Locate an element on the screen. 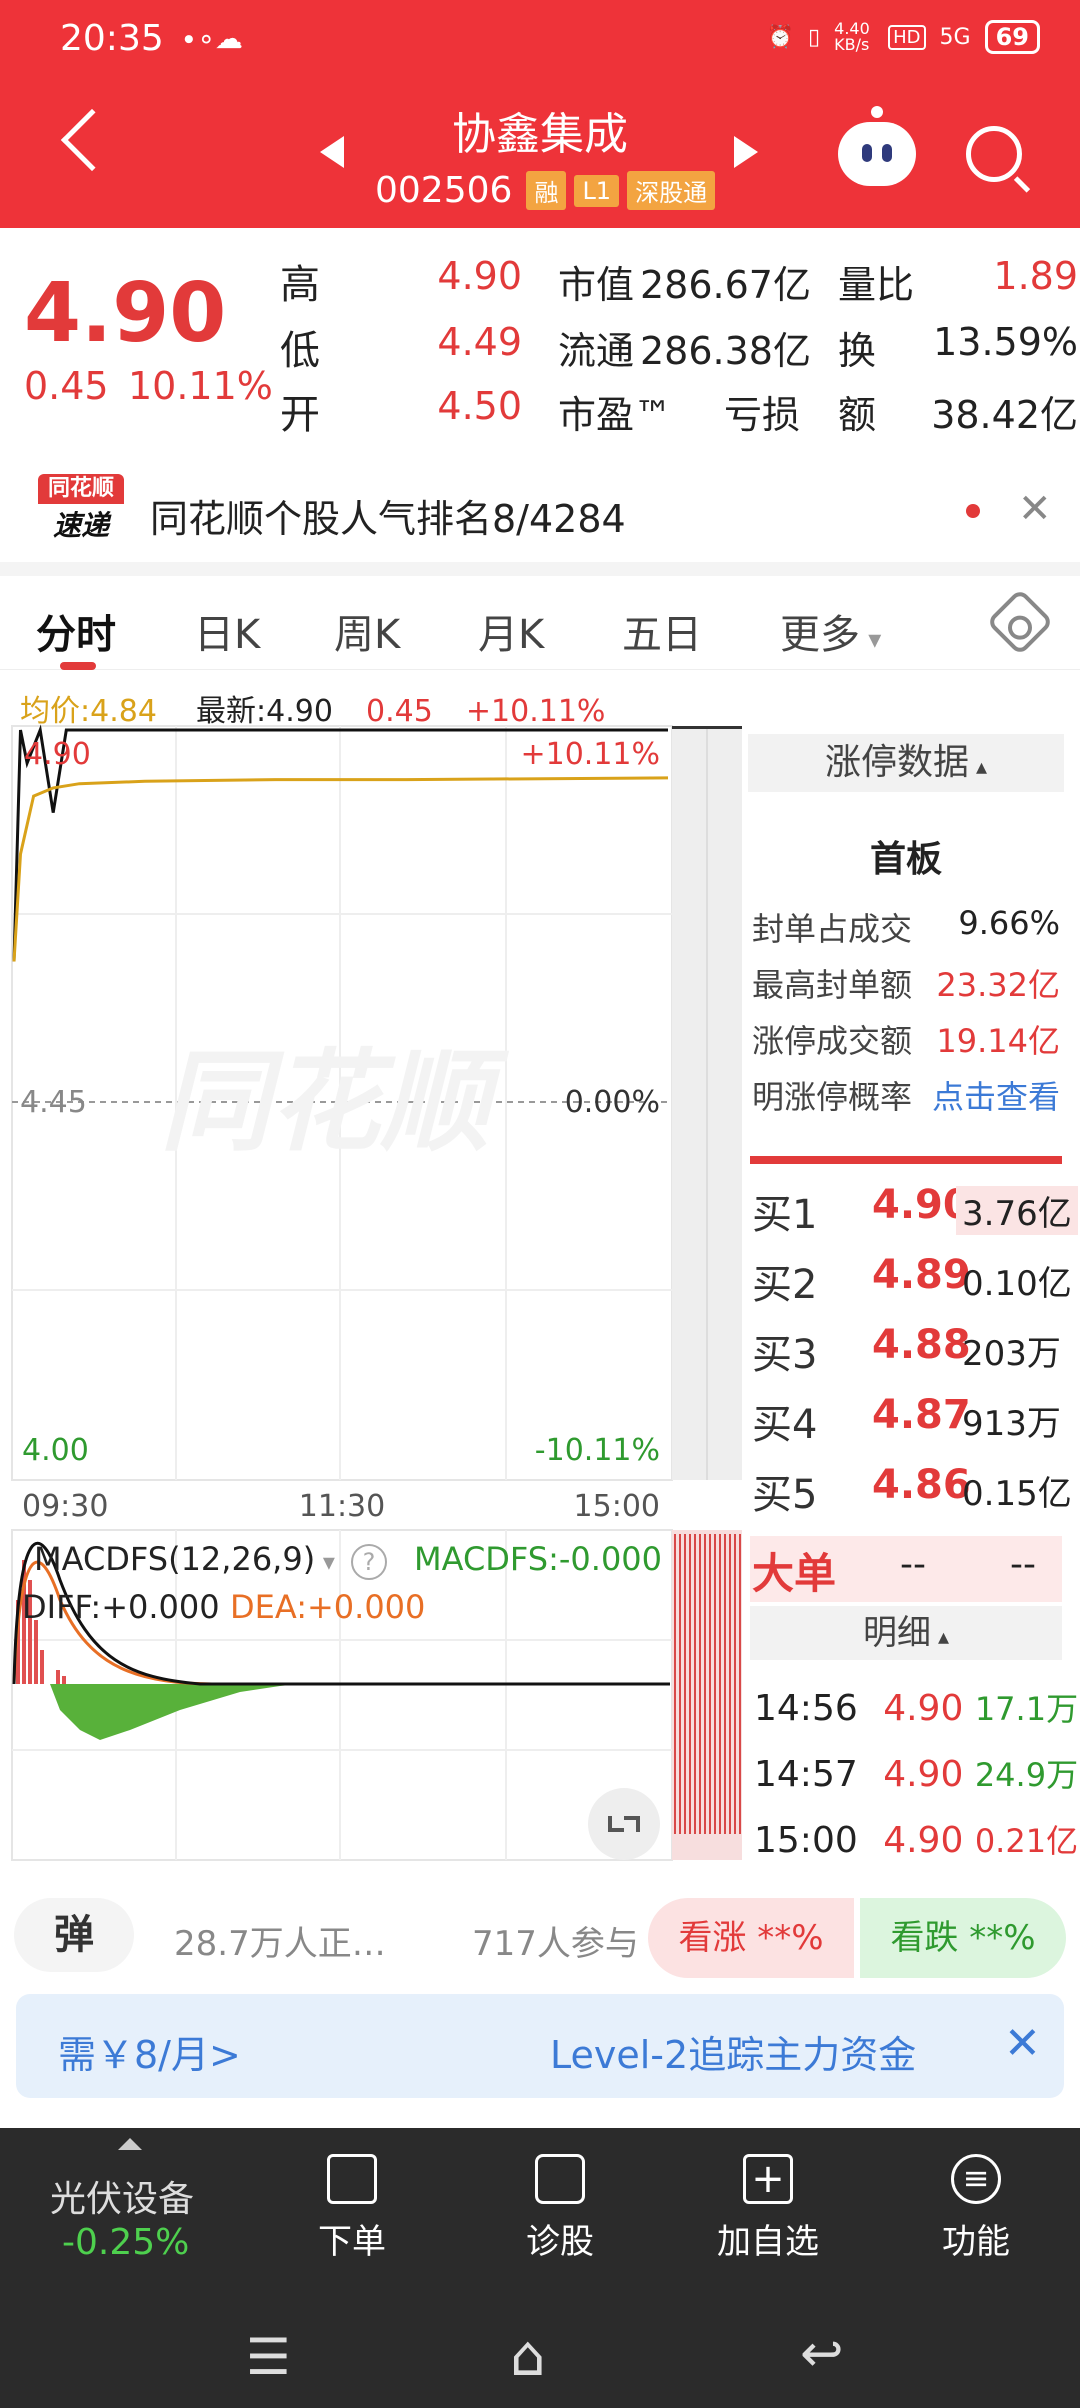 This screenshot has width=1080, height=2408. unread-dot is located at coordinates (973, 511).